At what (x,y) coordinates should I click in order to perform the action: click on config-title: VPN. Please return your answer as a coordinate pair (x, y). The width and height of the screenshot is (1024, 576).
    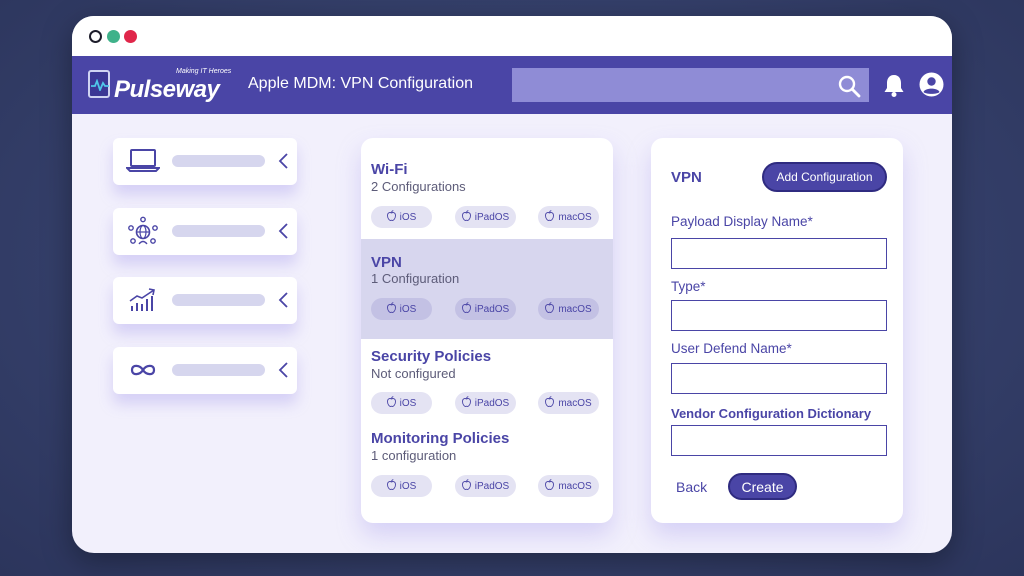
    Looking at the image, I should click on (386, 262).